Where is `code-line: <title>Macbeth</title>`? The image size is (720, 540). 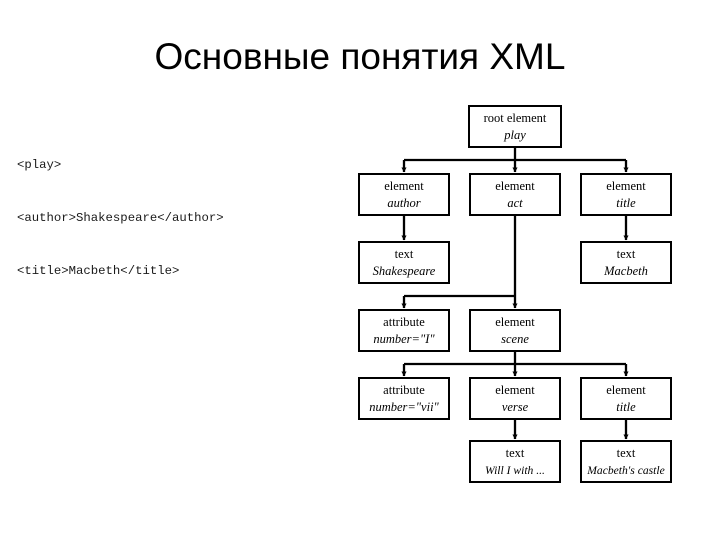
code-line: <title>Macbeth</title> is located at coordinates (98, 270).